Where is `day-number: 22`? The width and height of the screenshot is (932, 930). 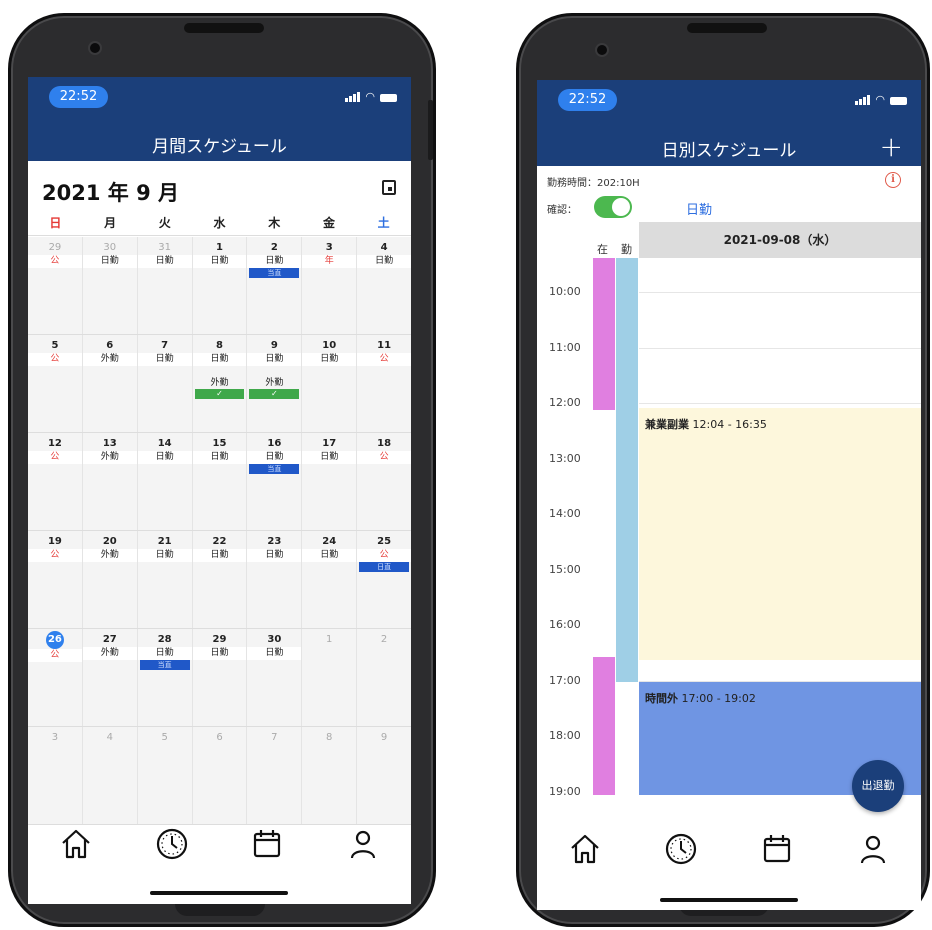 day-number: 22 is located at coordinates (219, 541).